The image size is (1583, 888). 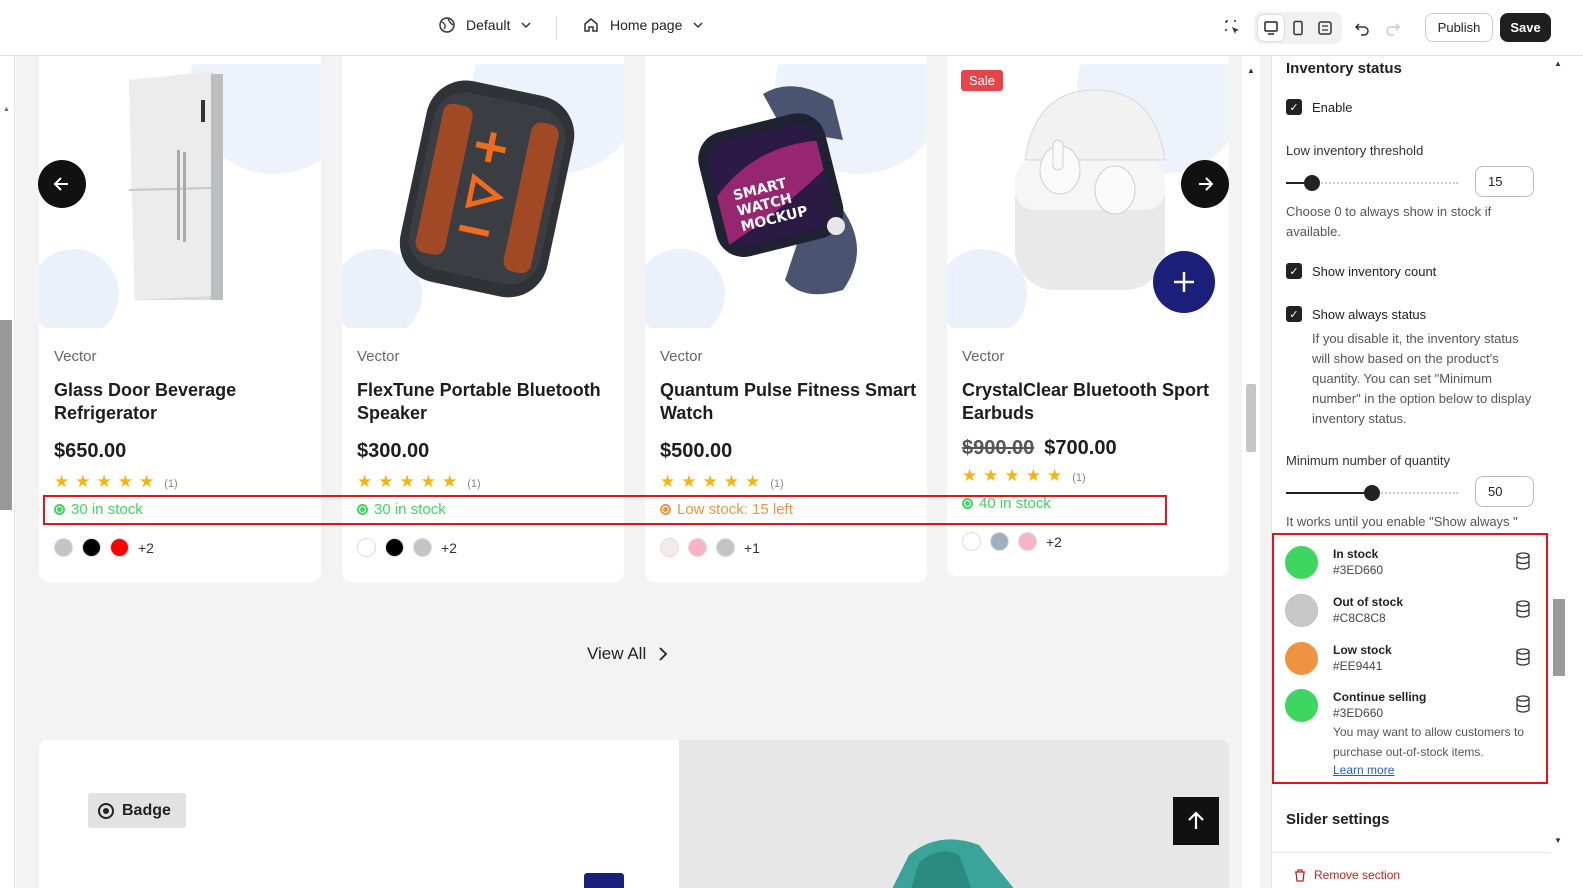 I want to click on product-title: Quantum Pulse Fitness Smart Watch, so click(x=789, y=402).